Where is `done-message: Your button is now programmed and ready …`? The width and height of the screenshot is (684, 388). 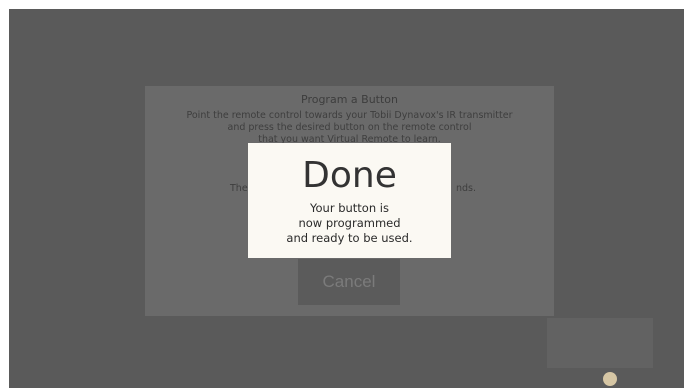 done-message: Your button is now programmed and ready … is located at coordinates (349, 223).